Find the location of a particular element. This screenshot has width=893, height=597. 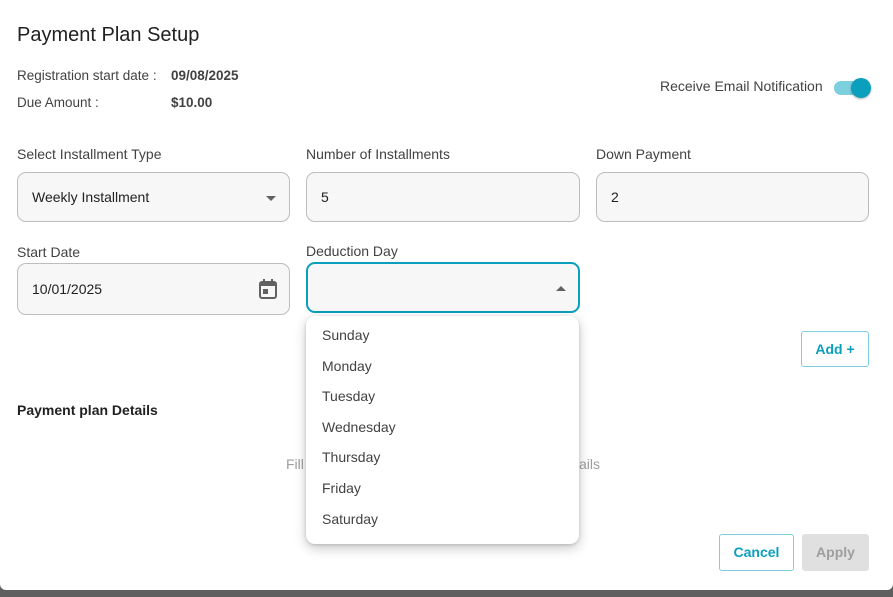

start-date-input: 10/01/2025 is located at coordinates (153, 289).